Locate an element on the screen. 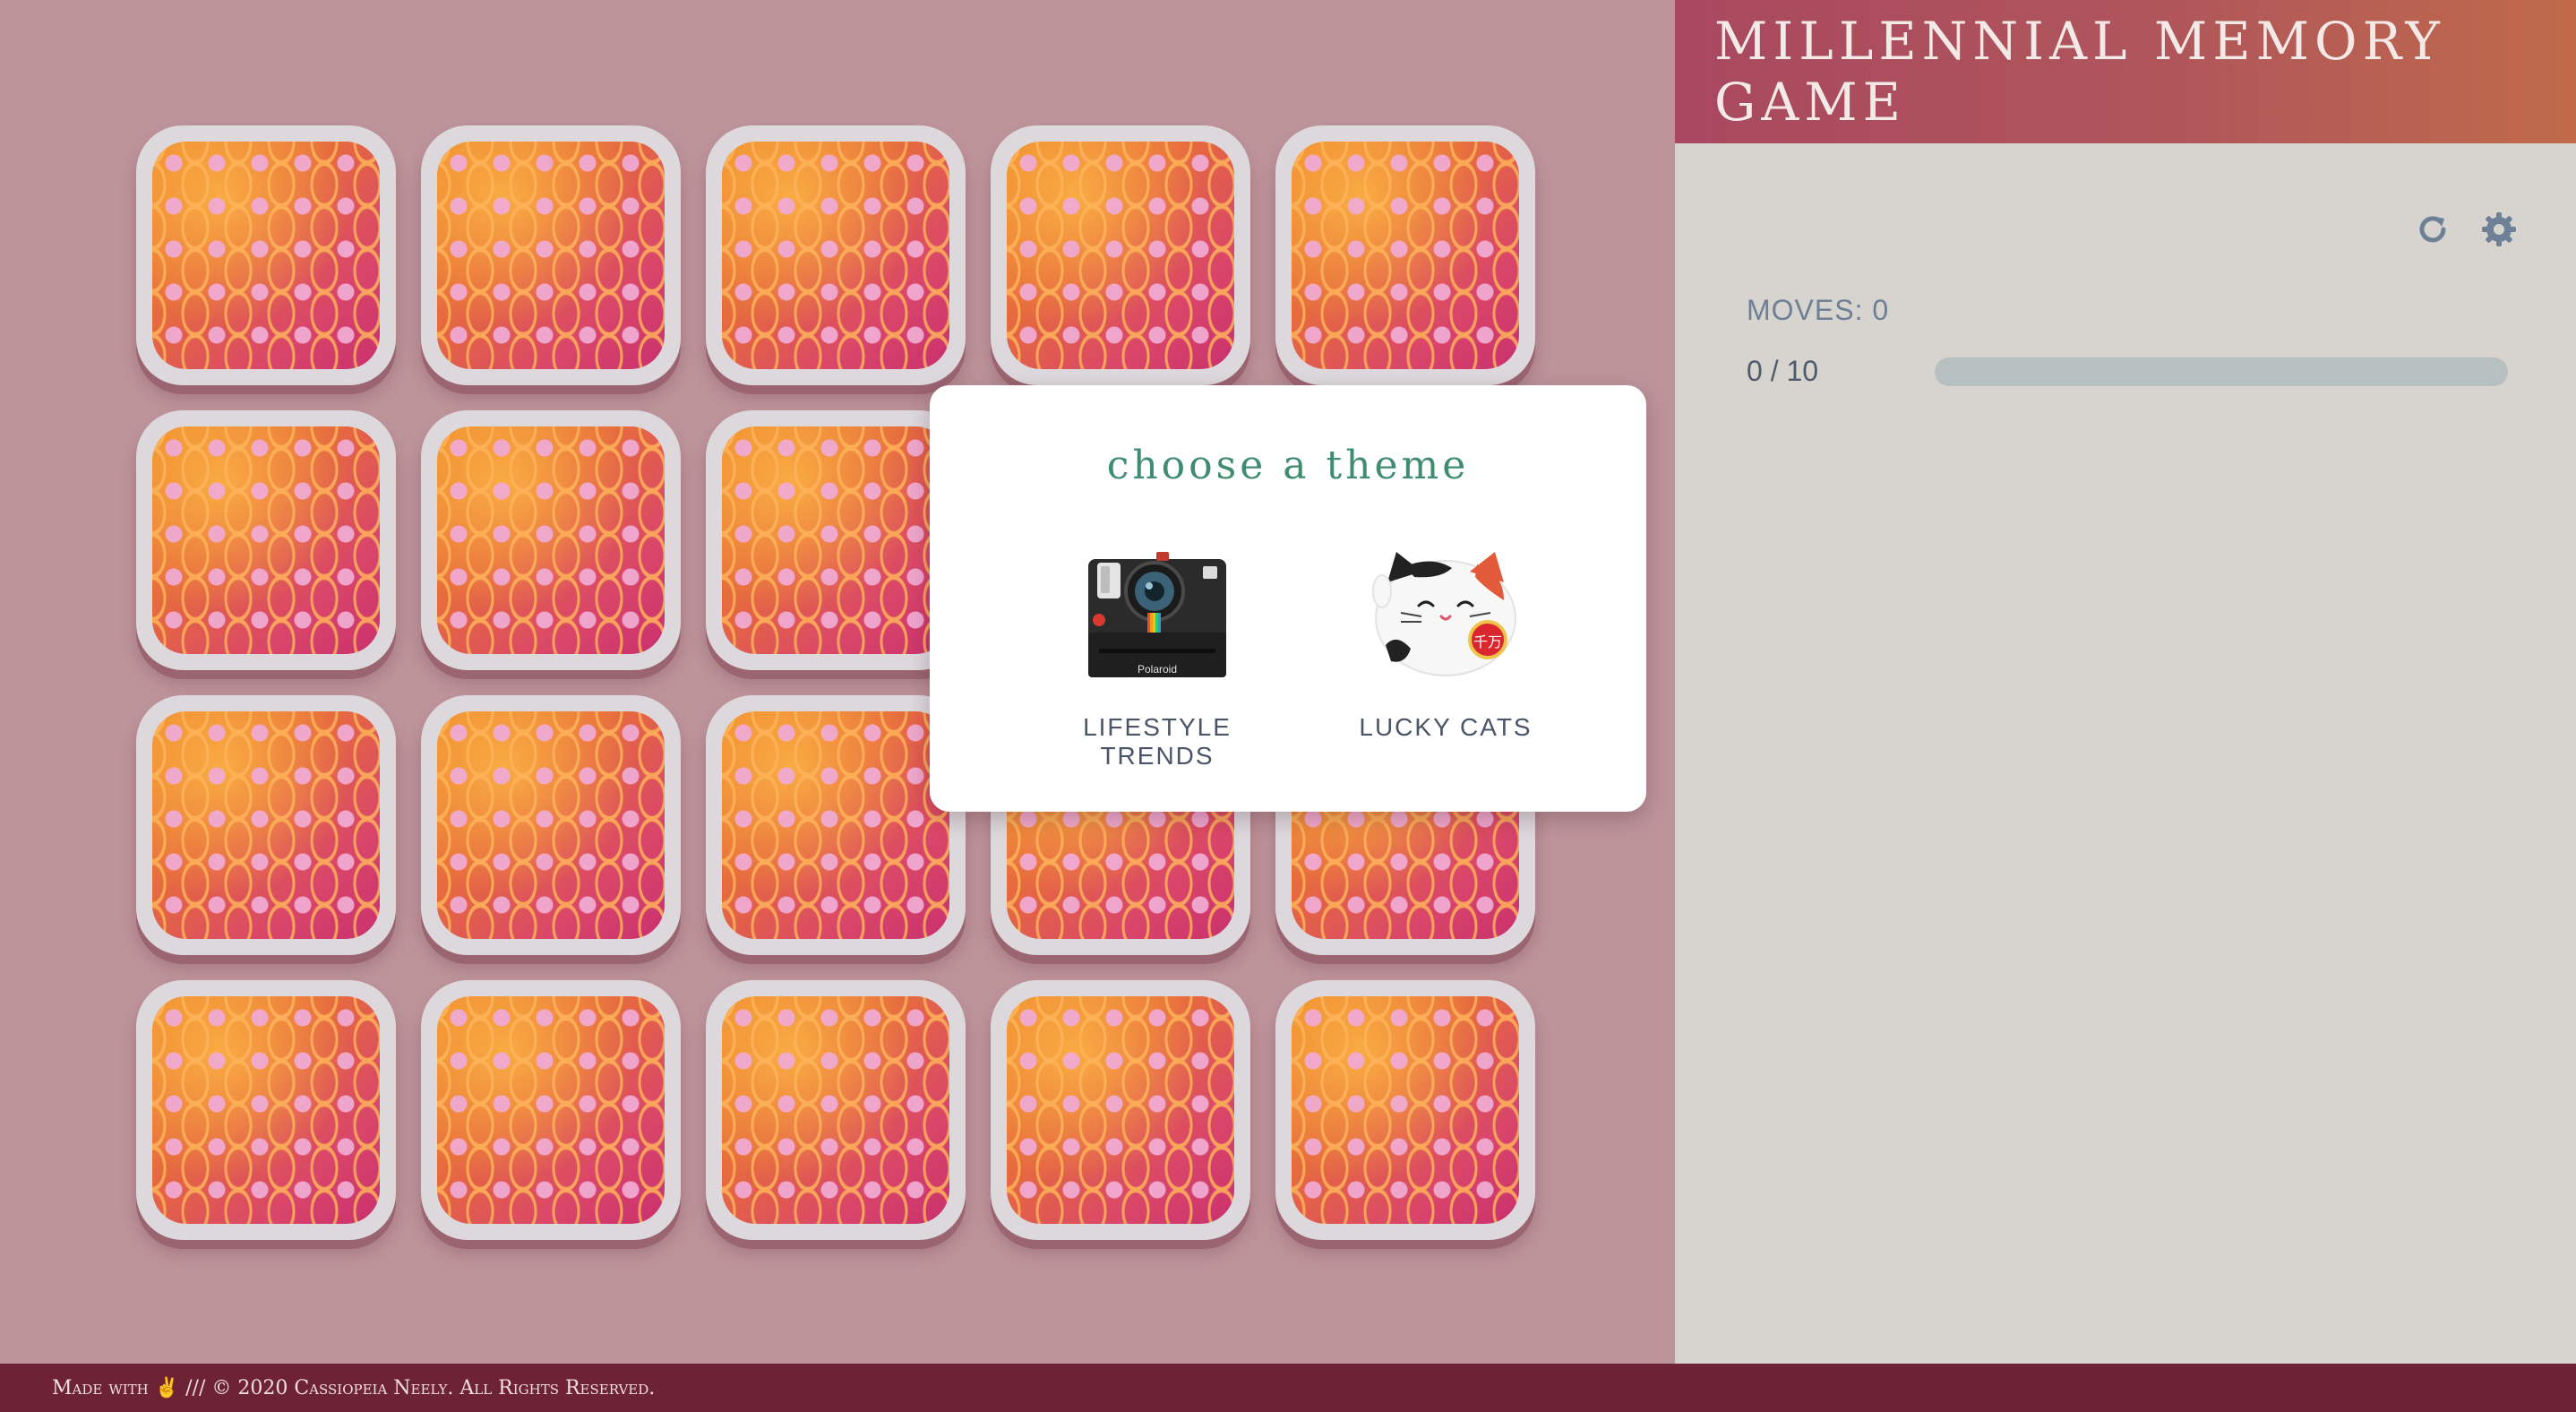  toolbar is located at coordinates (2466, 229).